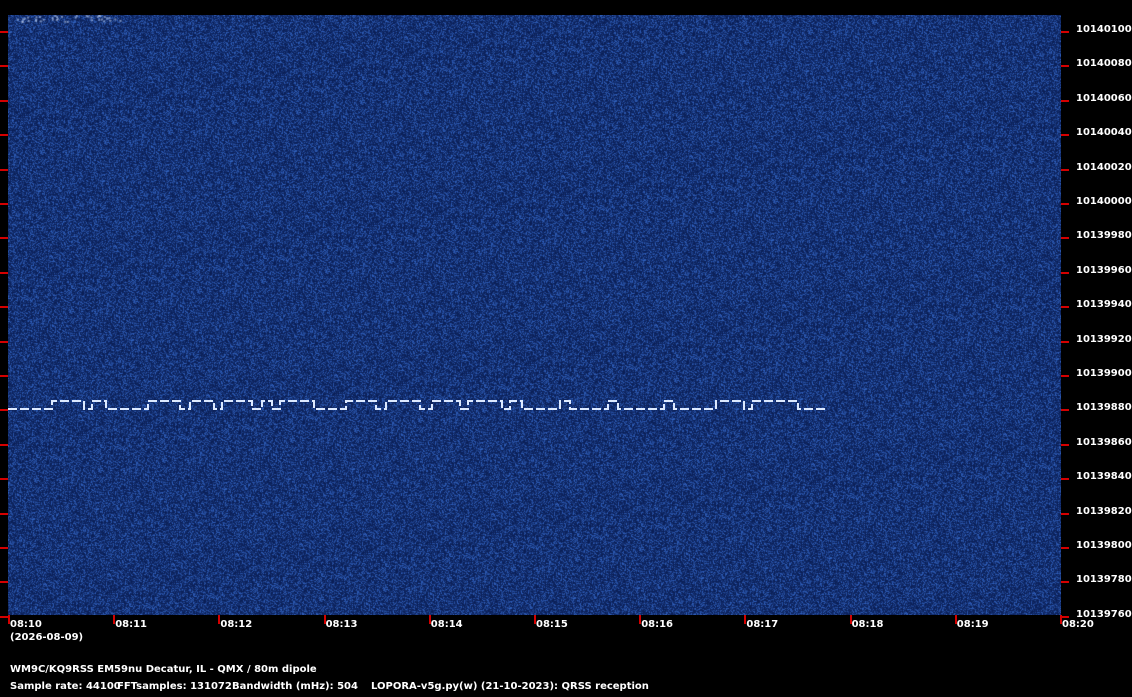  I want to click on fft-samples: FFTsamples: 131072, so click(174, 686).